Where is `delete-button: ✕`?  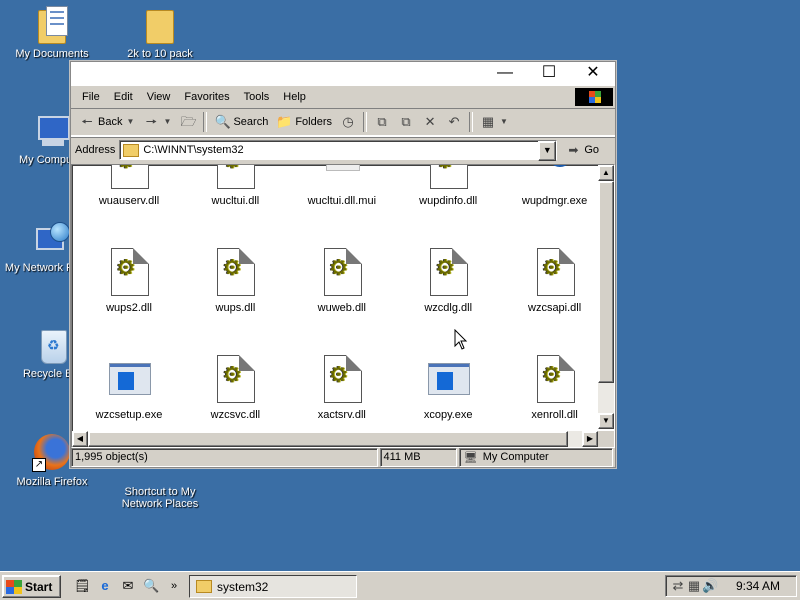
delete-button: ✕ is located at coordinates (430, 122).